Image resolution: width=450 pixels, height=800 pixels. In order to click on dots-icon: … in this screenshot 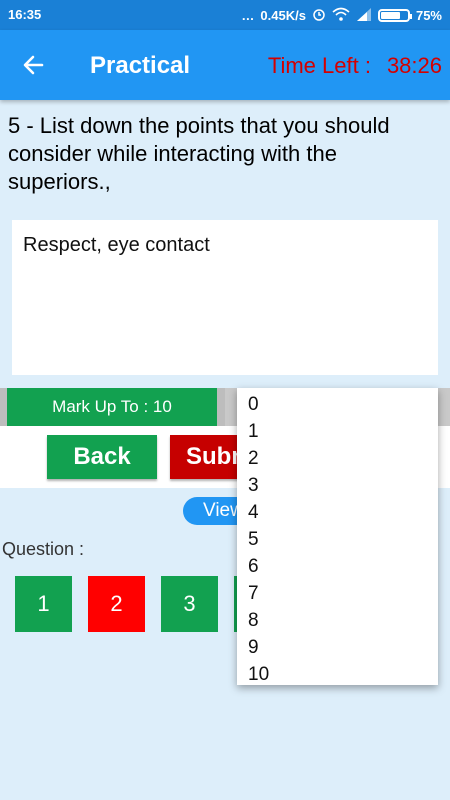, I will do `click(248, 15)`.